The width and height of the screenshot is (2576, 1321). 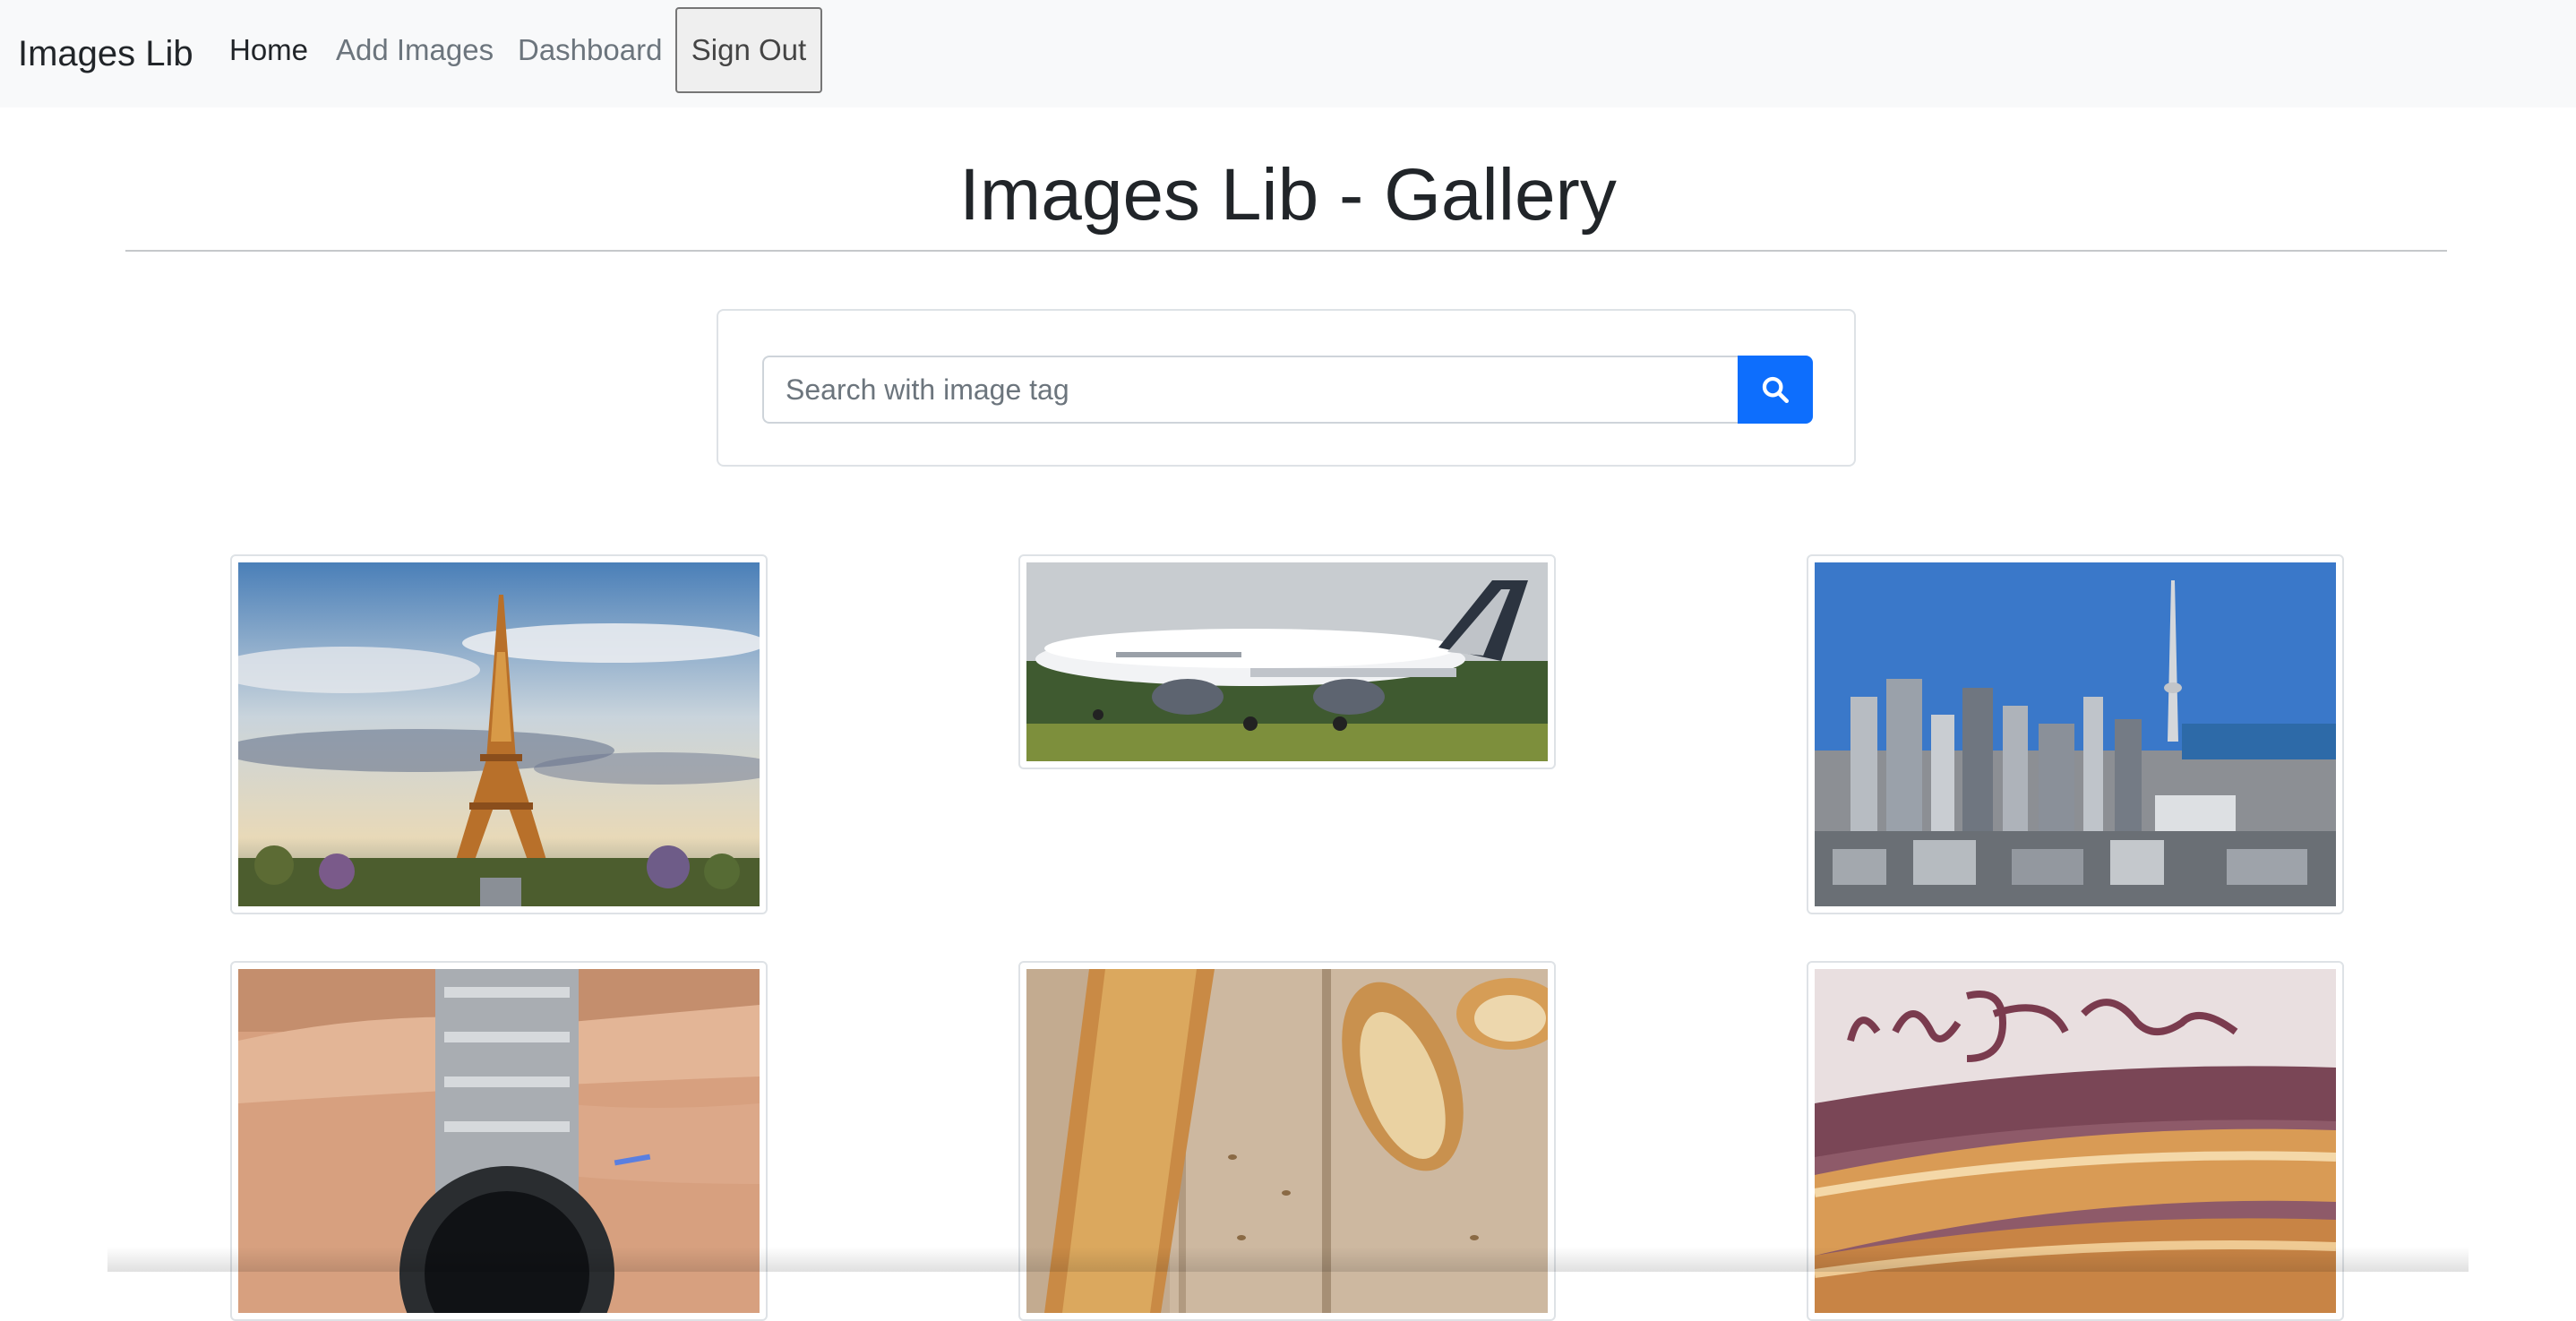 I want to click on search-card, so click(x=1286, y=388).